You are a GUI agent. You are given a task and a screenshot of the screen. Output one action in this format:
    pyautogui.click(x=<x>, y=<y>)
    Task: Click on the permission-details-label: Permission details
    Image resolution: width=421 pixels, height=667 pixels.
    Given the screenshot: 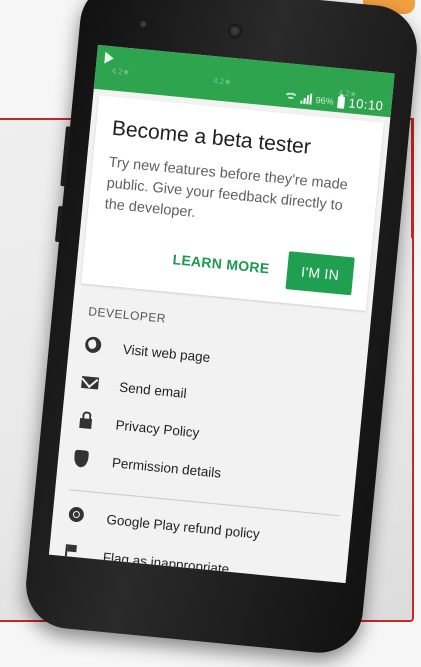 What is the action you would take?
    pyautogui.click(x=166, y=467)
    